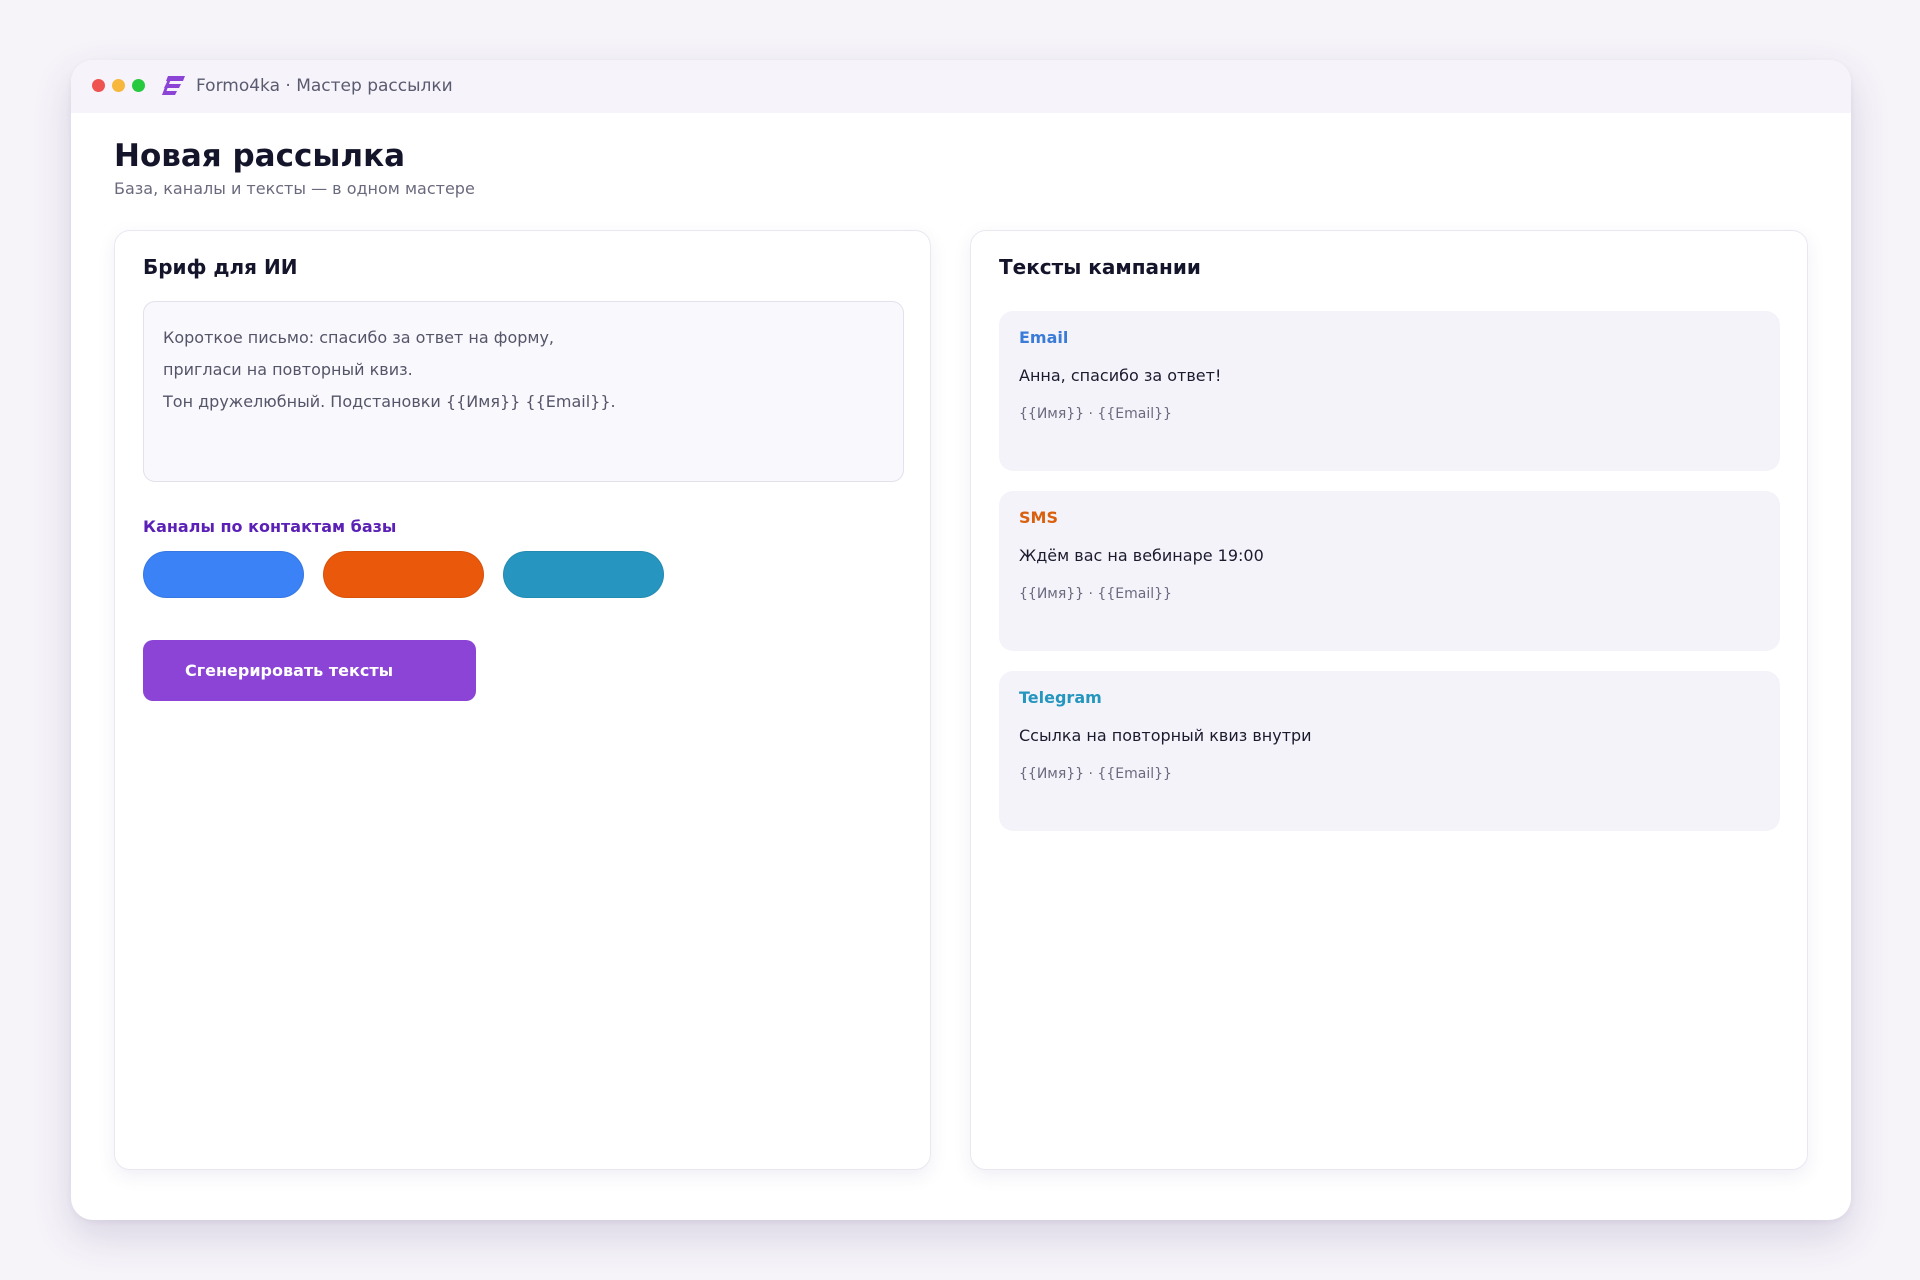  What do you see at coordinates (1060, 697) in the screenshot?
I see `message-channel-label: Telegram` at bounding box center [1060, 697].